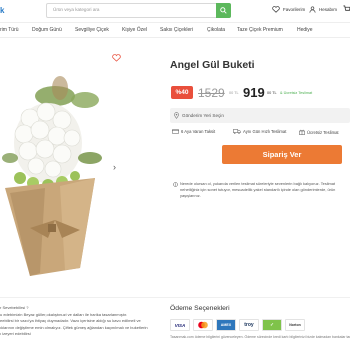 The image size is (350, 350). Describe the element at coordinates (276, 9) in the screenshot. I see `heart-icon` at that location.